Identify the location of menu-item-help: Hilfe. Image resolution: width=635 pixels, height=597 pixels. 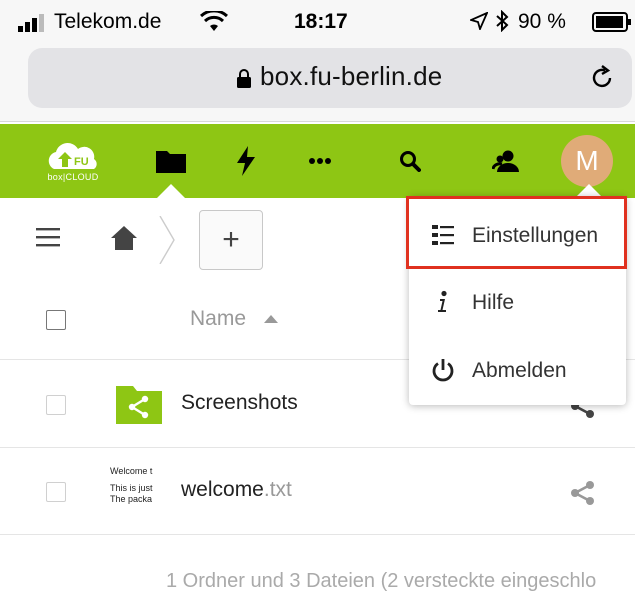
(517, 302).